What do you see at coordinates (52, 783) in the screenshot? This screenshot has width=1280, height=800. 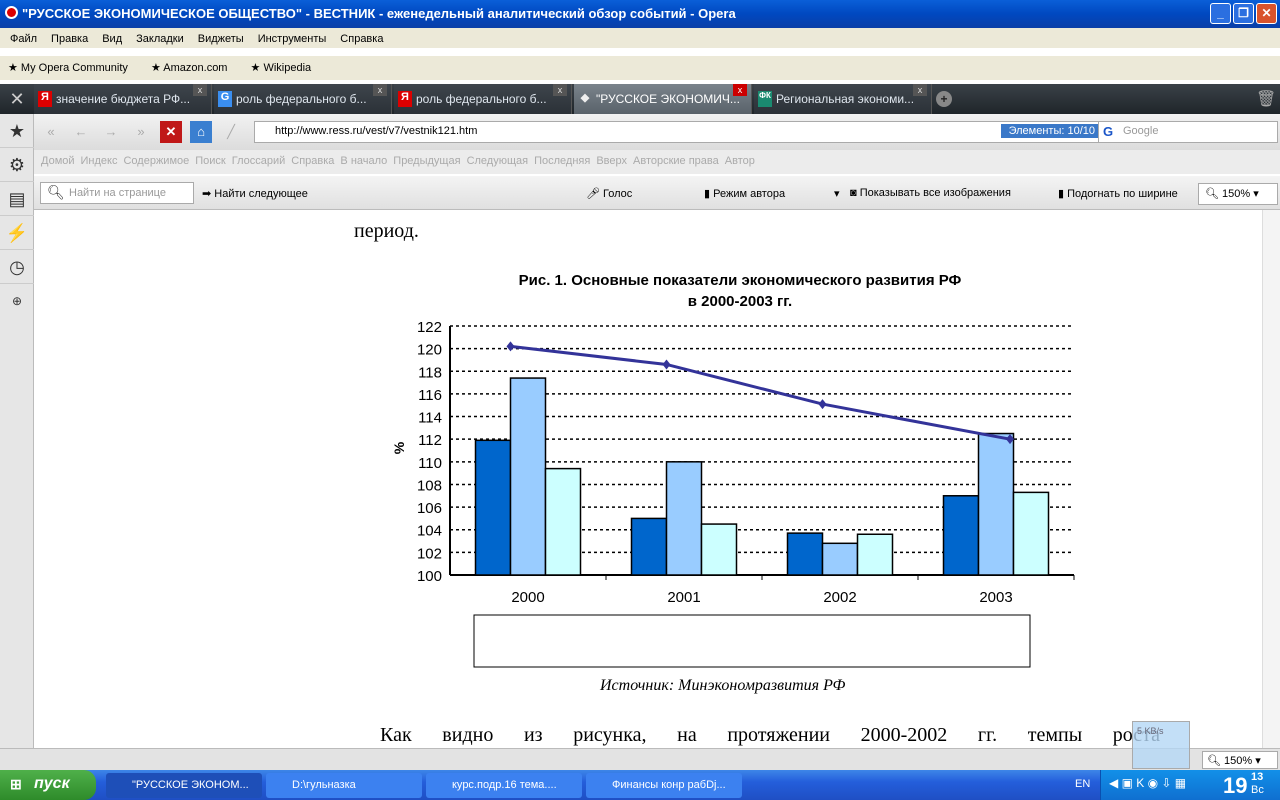 I see `start-label: пуск` at bounding box center [52, 783].